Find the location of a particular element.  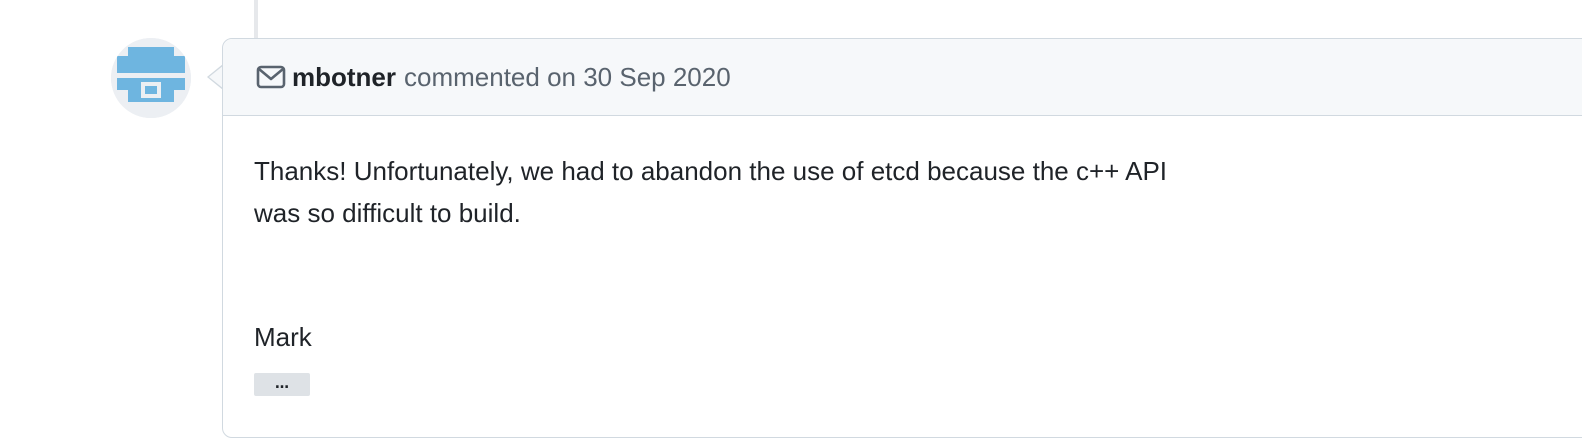

comment-signature: Mark is located at coordinates (283, 337).